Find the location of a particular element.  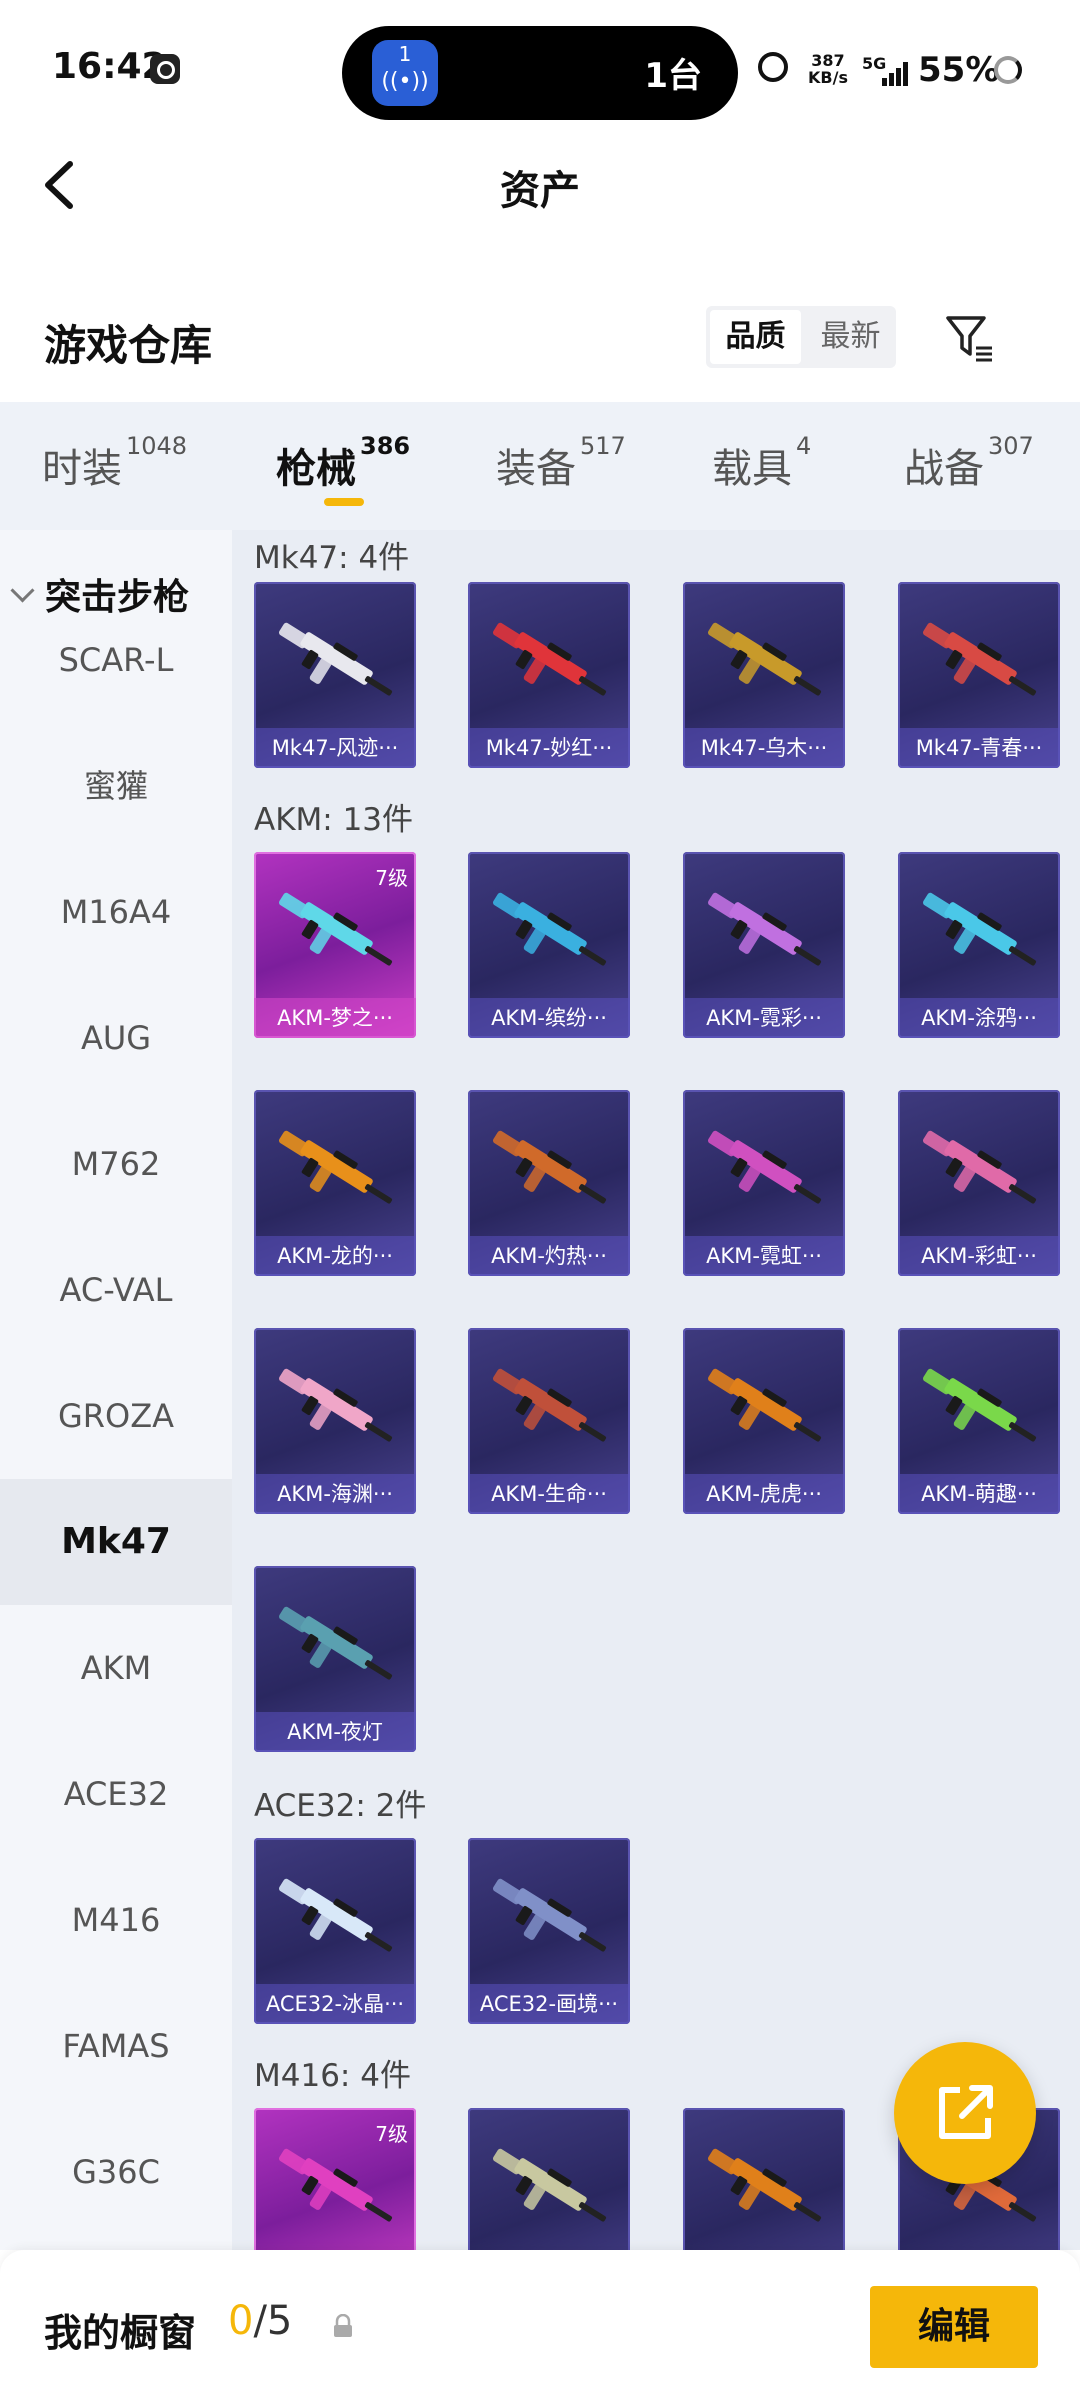

showcase-bar: 我的橱窗 0/5 编辑 is located at coordinates (540, 2325).